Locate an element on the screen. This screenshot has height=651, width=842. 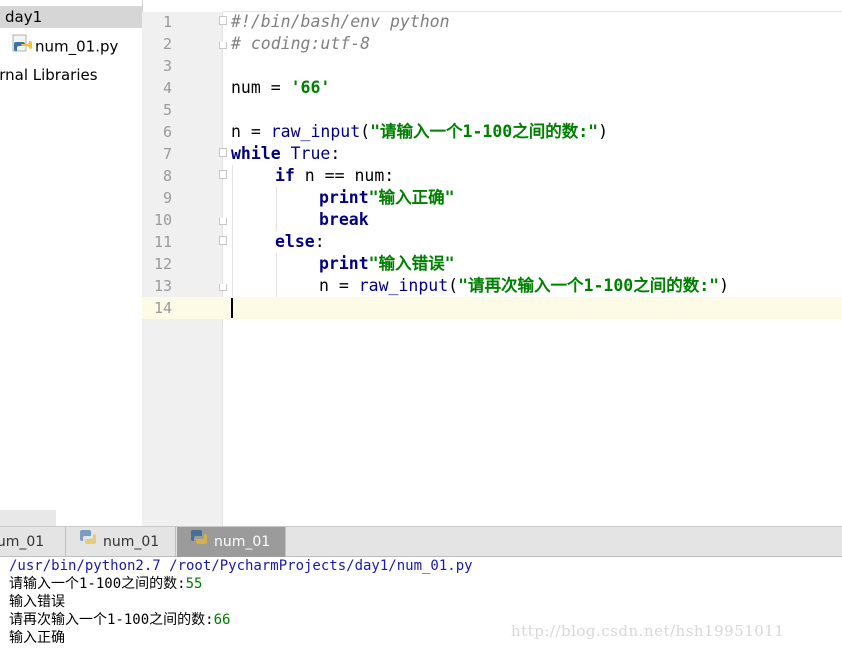
external-libraries-label: ernal Libraries is located at coordinates (49, 75).